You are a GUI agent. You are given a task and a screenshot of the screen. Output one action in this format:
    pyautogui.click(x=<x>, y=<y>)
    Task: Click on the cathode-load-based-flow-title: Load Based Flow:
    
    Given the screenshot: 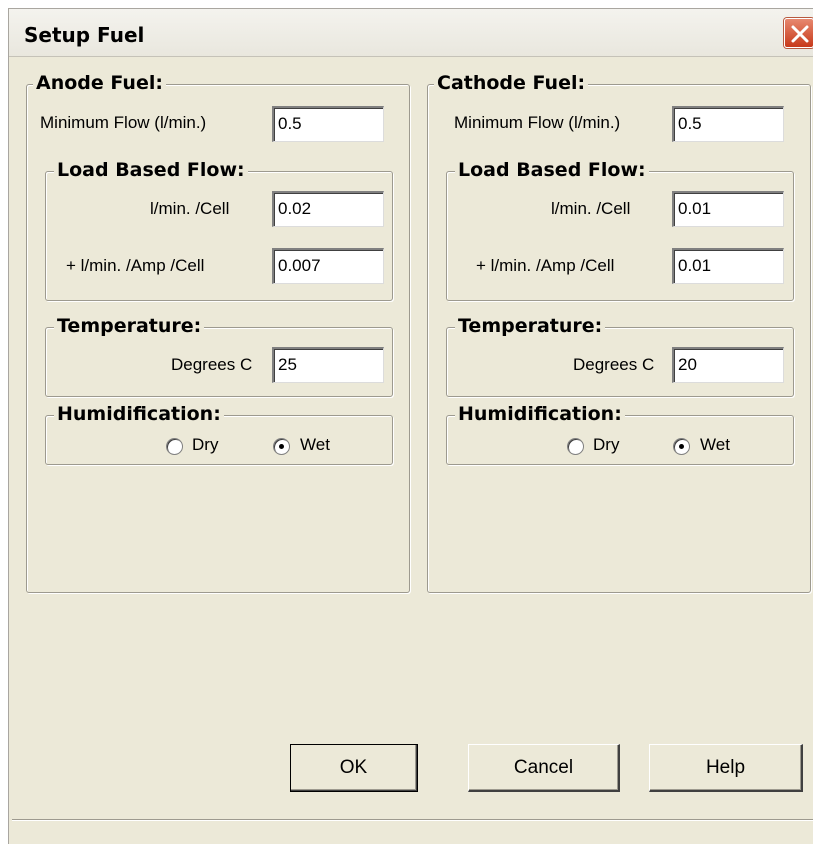 What is the action you would take?
    pyautogui.click(x=552, y=170)
    